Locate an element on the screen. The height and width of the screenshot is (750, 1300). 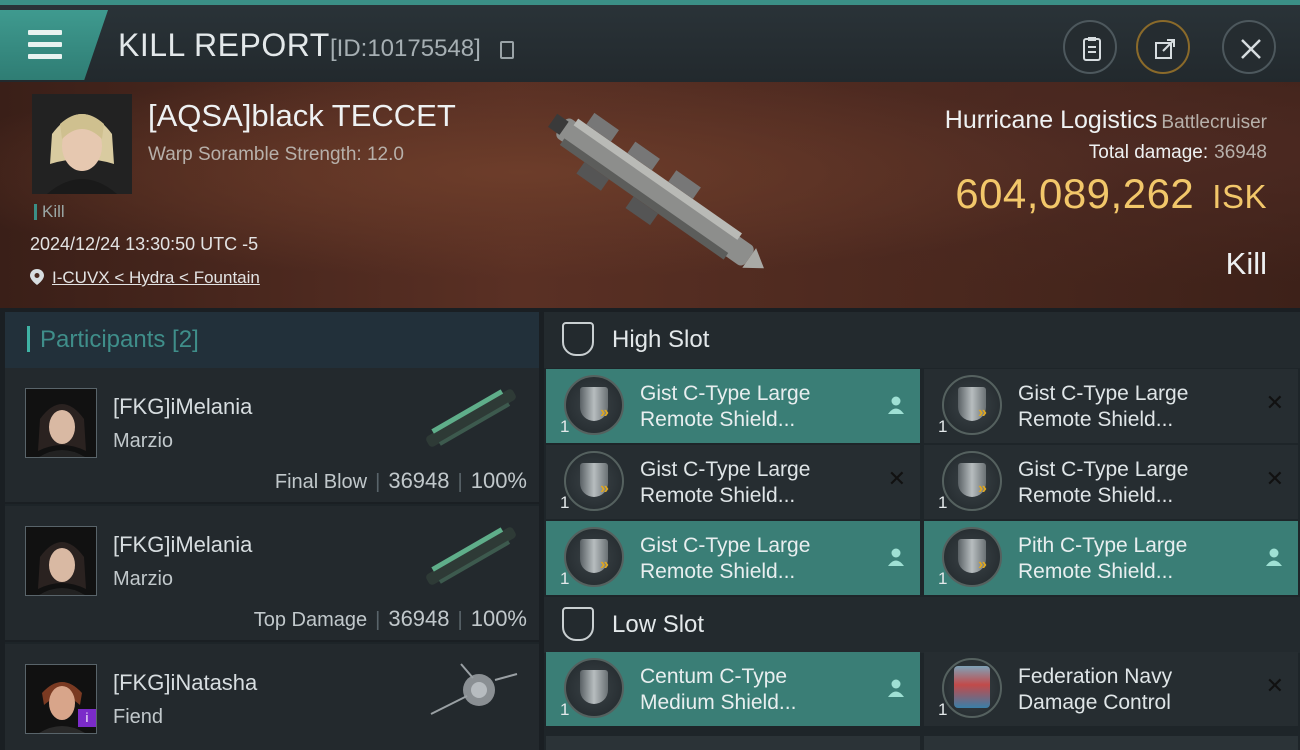
participant-avatar: i is located at coordinates (61, 699).